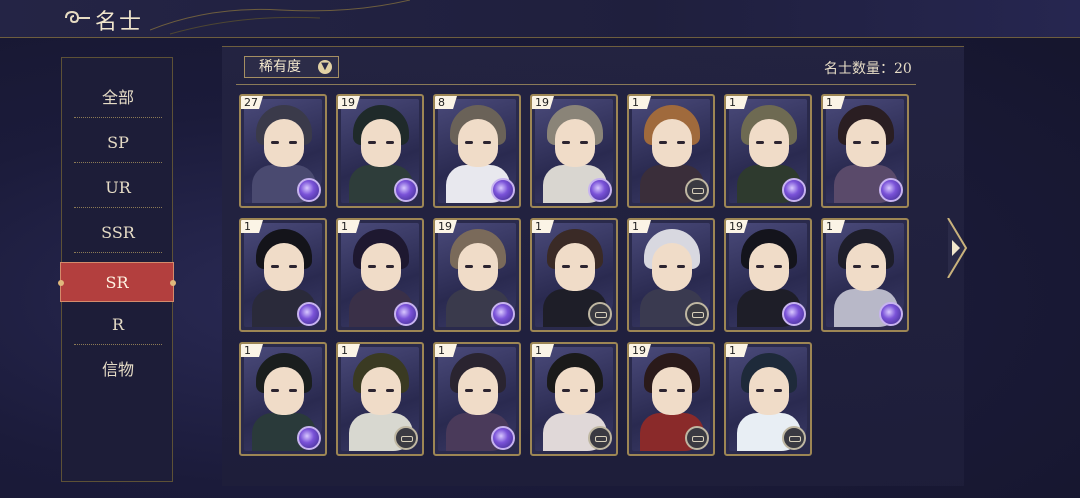  I want to click on right-ornament-dot, so click(173, 283).